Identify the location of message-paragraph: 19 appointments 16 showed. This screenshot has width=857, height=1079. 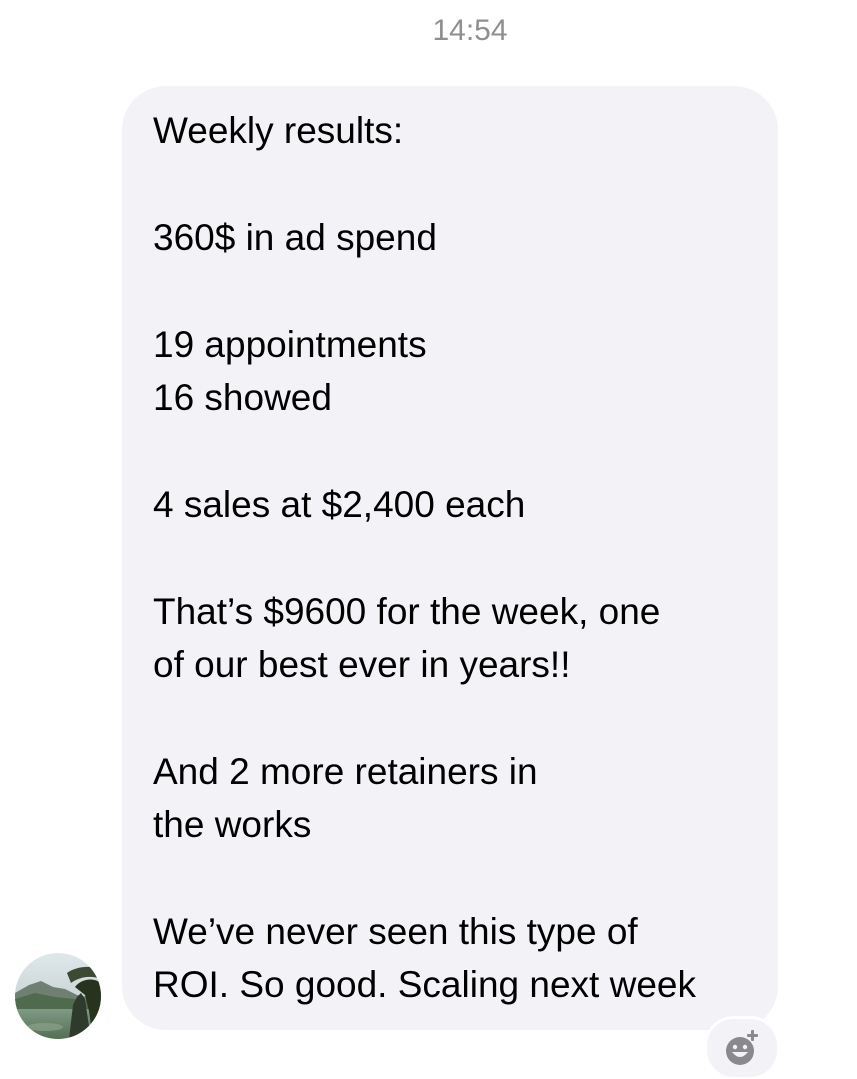
(290, 371).